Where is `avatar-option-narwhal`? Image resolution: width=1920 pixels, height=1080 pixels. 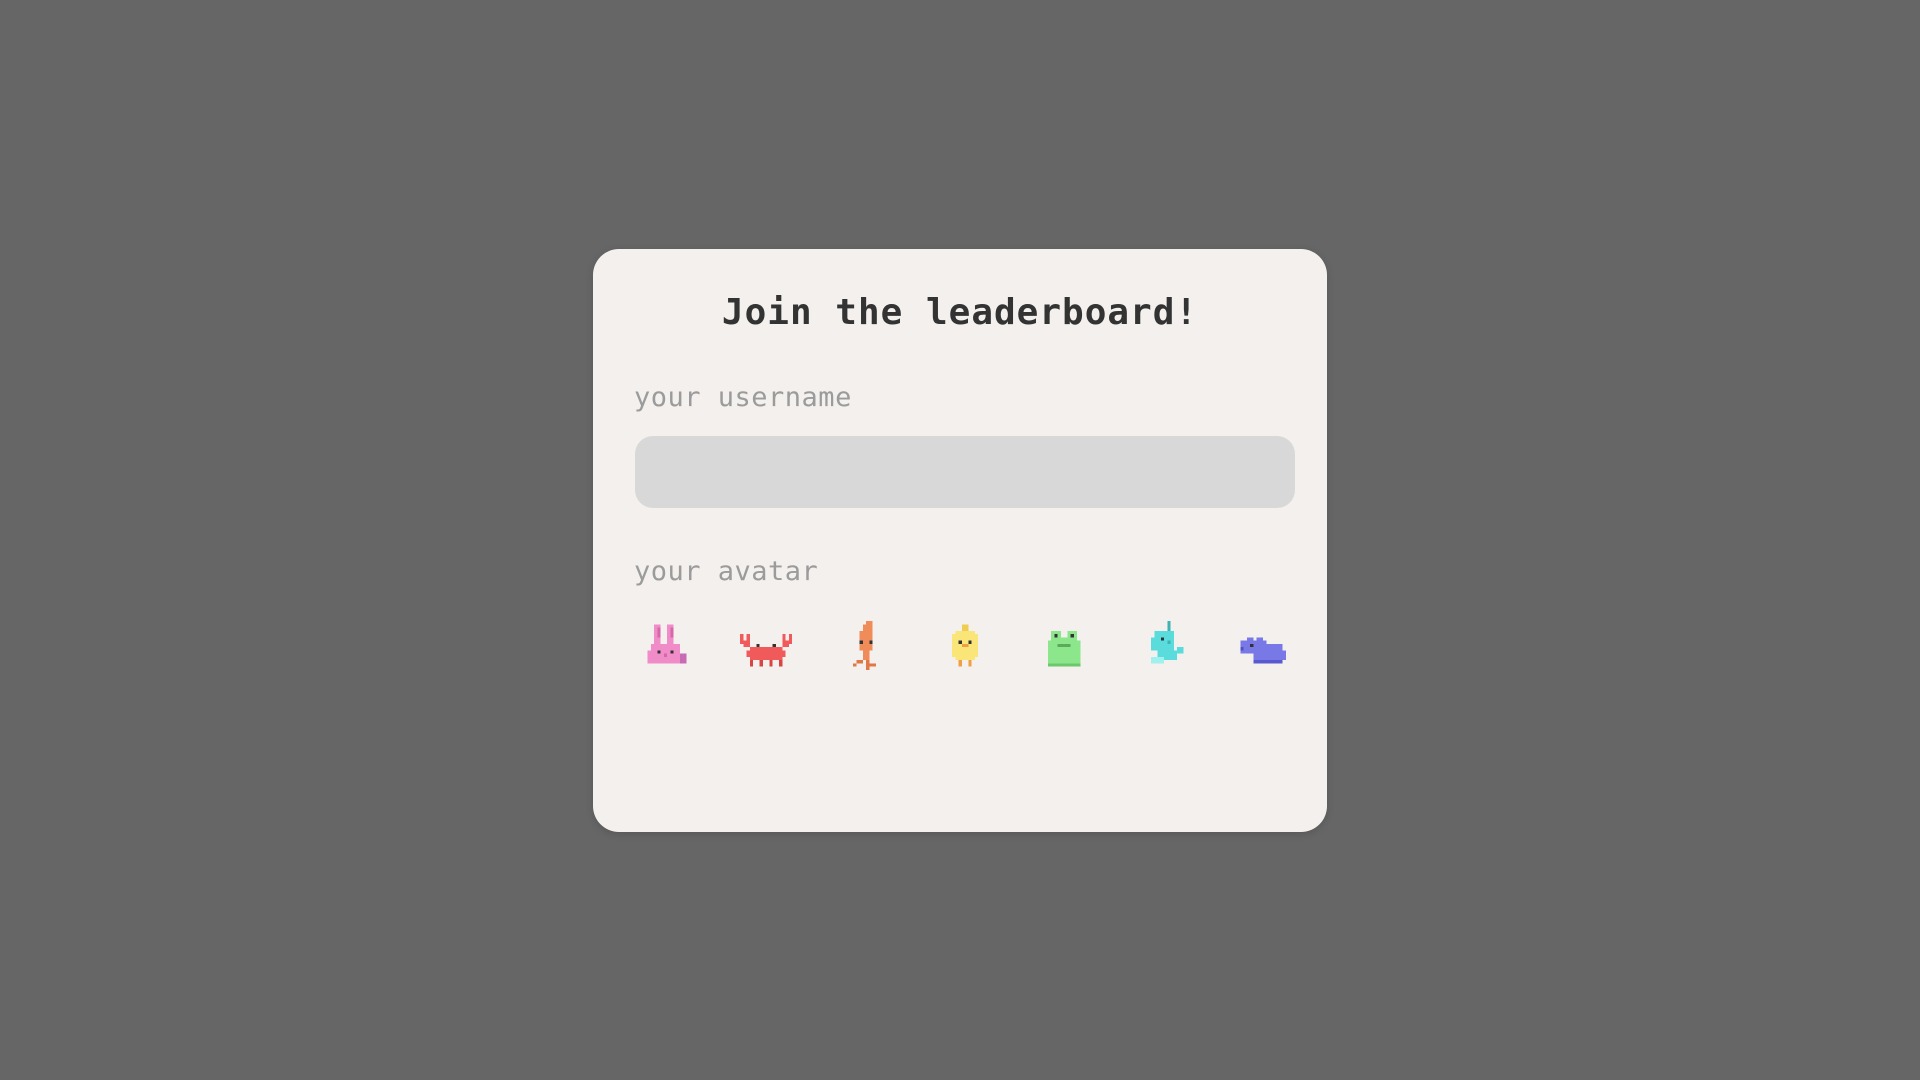
avatar-option-narwhal is located at coordinates (1164, 647).